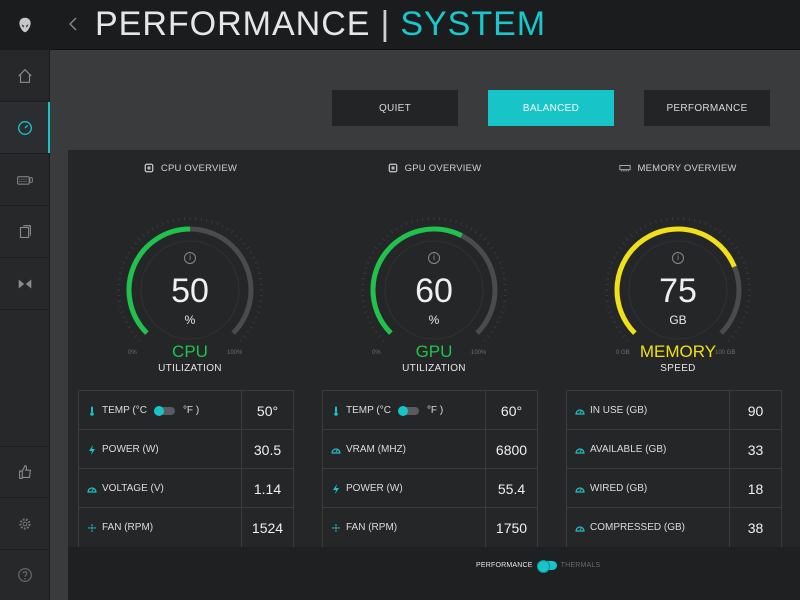 The width and height of the screenshot is (800, 600). What do you see at coordinates (580, 565) in the screenshot?
I see `thermals-view-label: THERMALS` at bounding box center [580, 565].